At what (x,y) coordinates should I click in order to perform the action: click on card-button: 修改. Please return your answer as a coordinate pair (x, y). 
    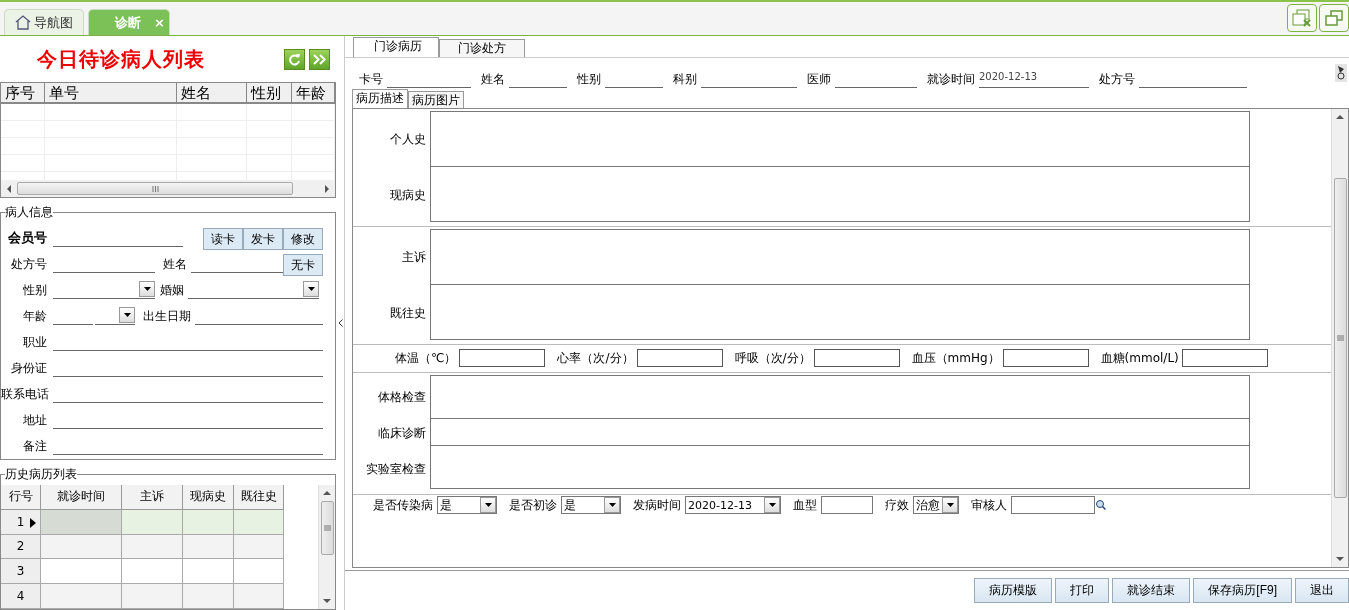
    Looking at the image, I should click on (303, 239).